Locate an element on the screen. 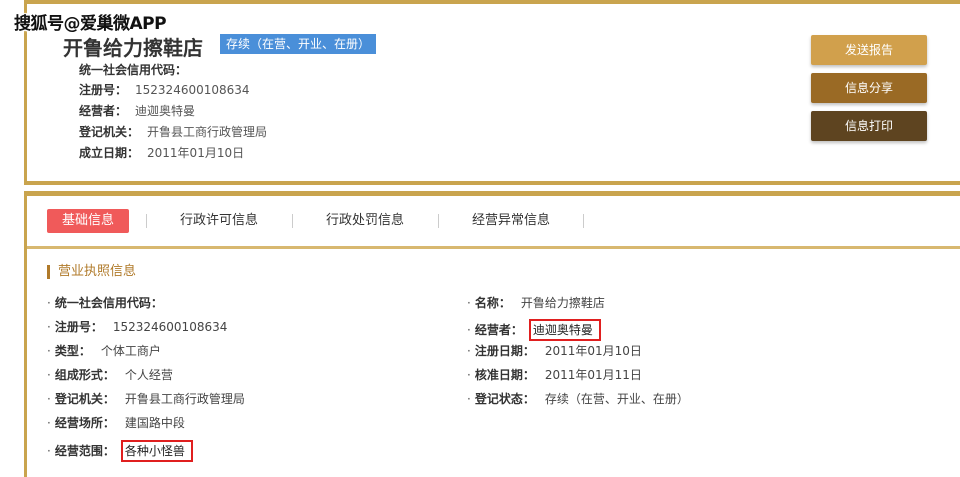 The image size is (960, 477). company-name: 开鲁给力擦鞋店 is located at coordinates (133, 48).